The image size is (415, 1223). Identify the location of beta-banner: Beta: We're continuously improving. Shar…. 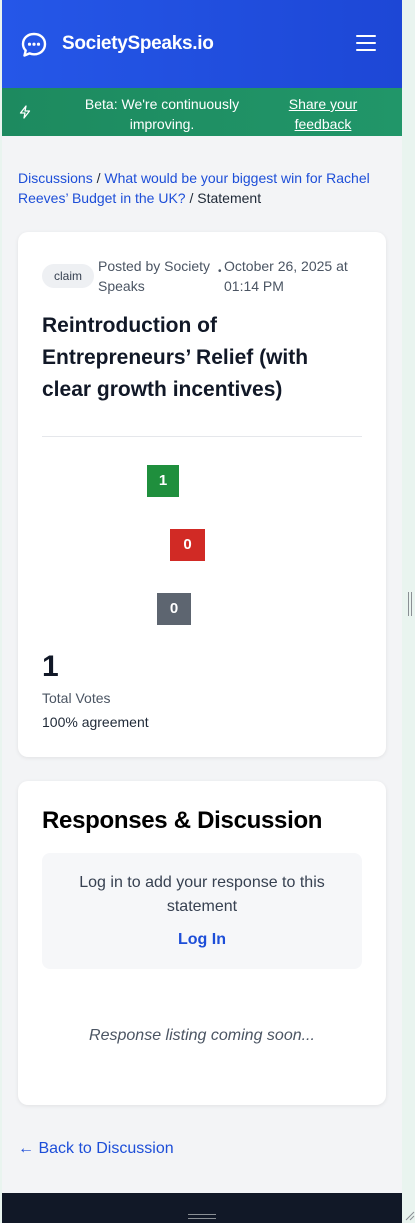
(202, 112).